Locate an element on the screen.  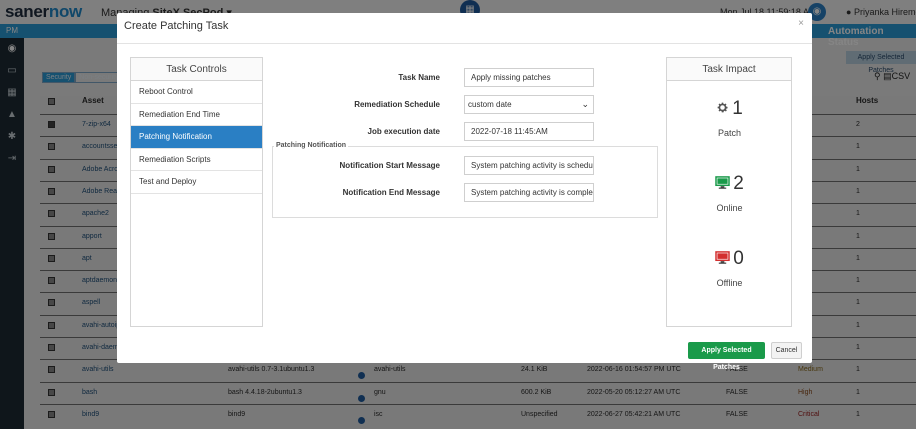
task-control-reboot-control: Reboot Control is located at coordinates (196, 92).